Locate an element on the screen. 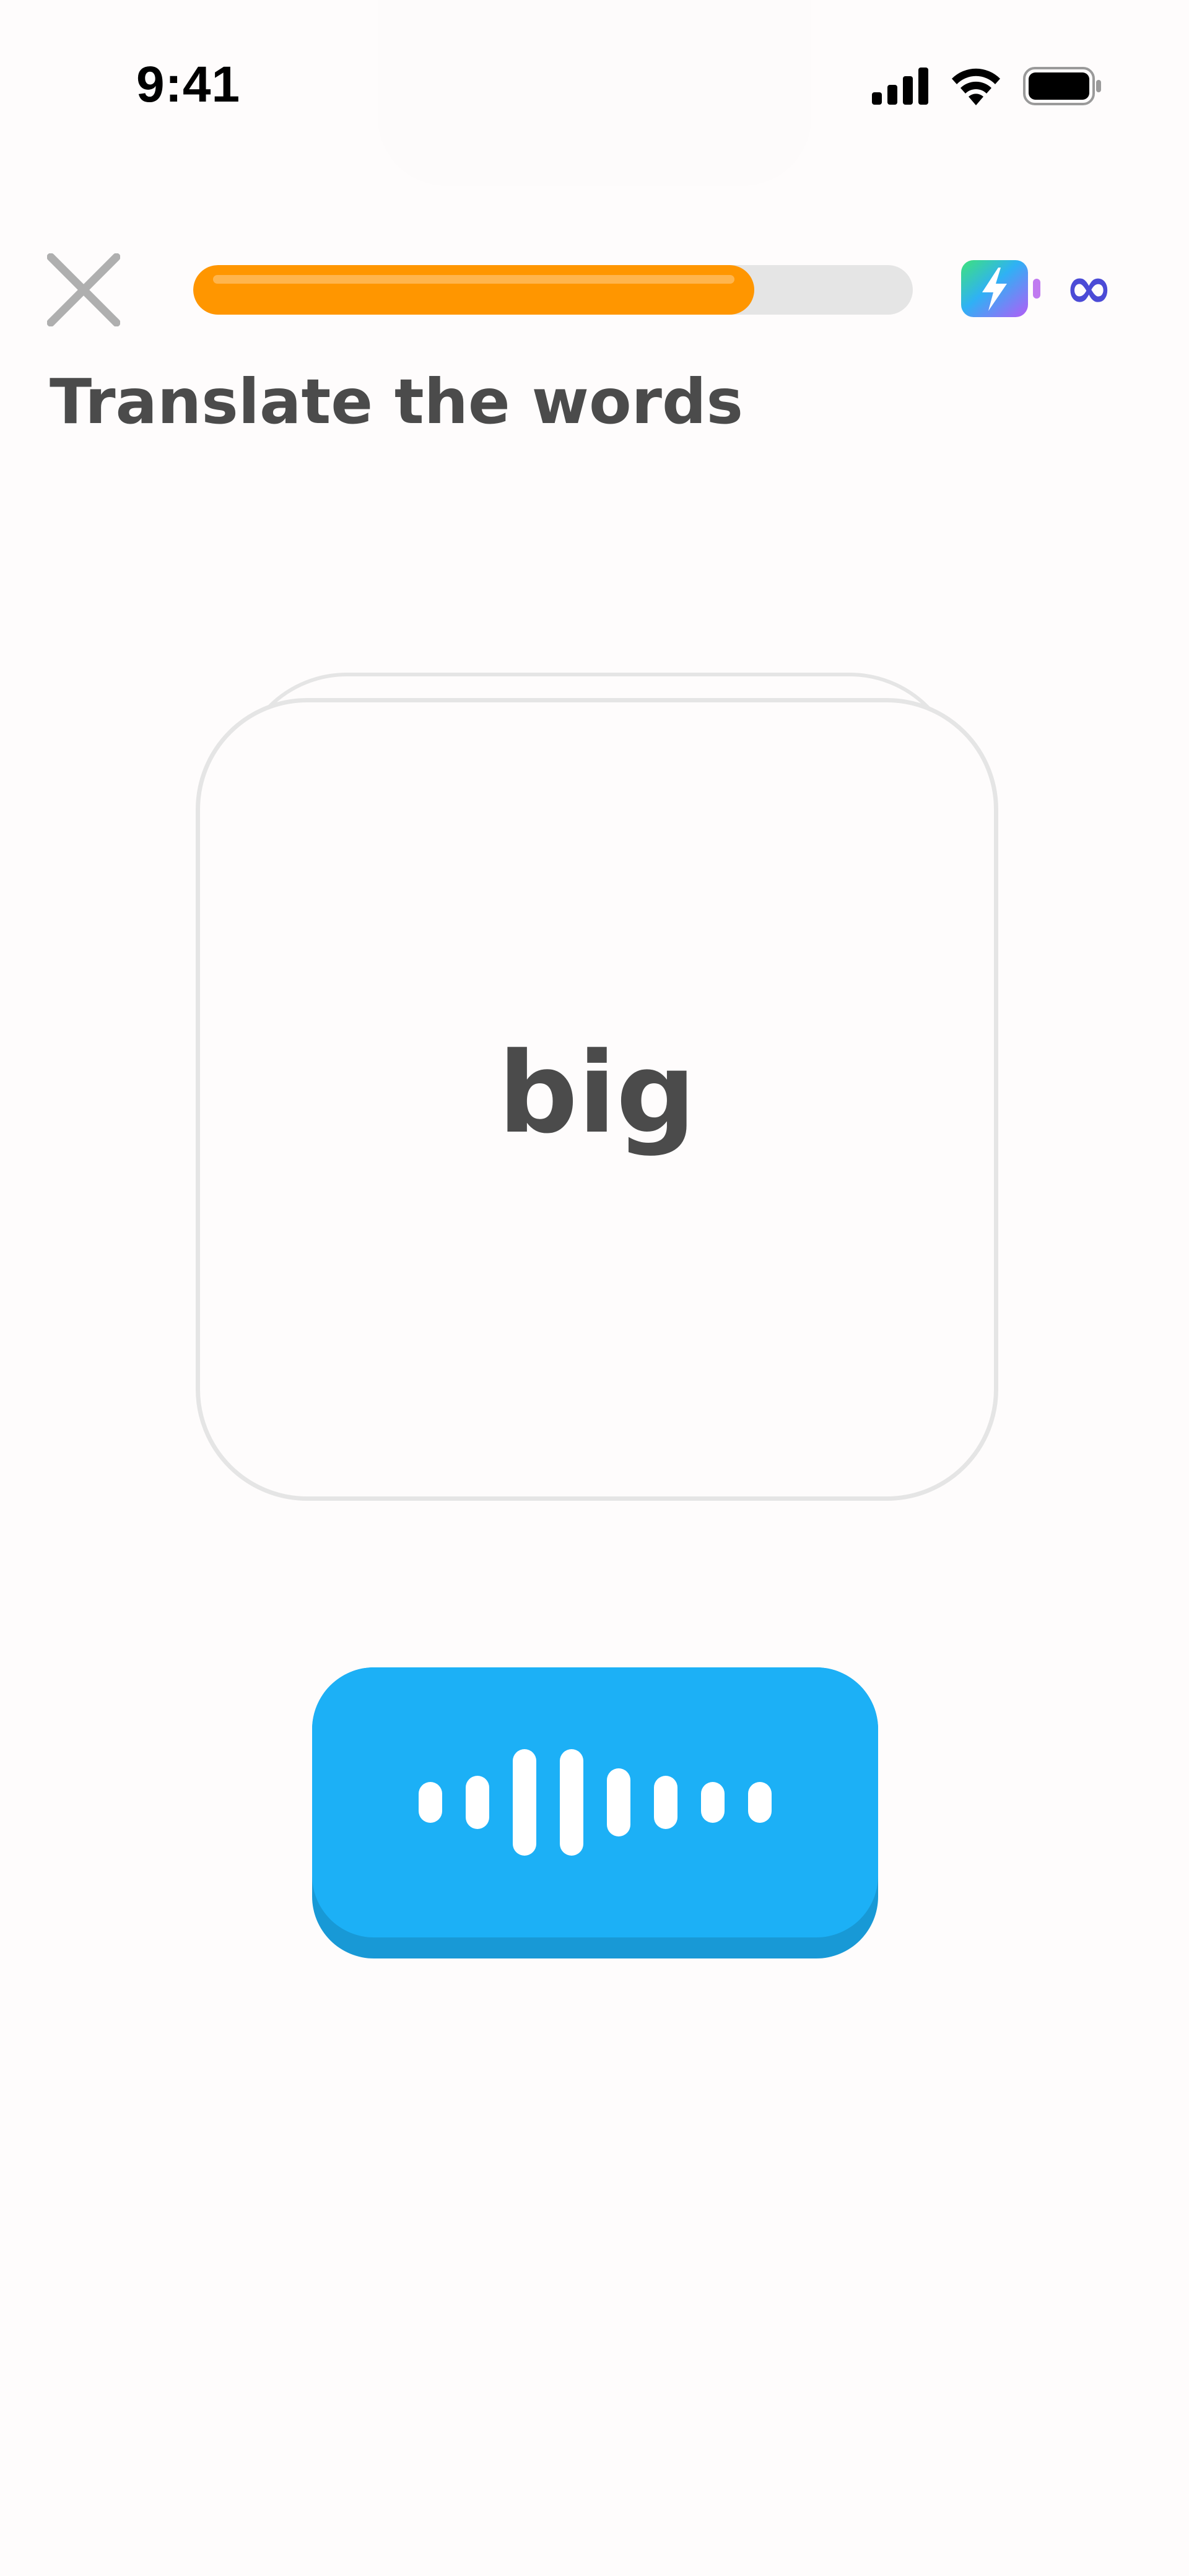 The height and width of the screenshot is (2576, 1189). sound-wave-icon is located at coordinates (595, 1802).